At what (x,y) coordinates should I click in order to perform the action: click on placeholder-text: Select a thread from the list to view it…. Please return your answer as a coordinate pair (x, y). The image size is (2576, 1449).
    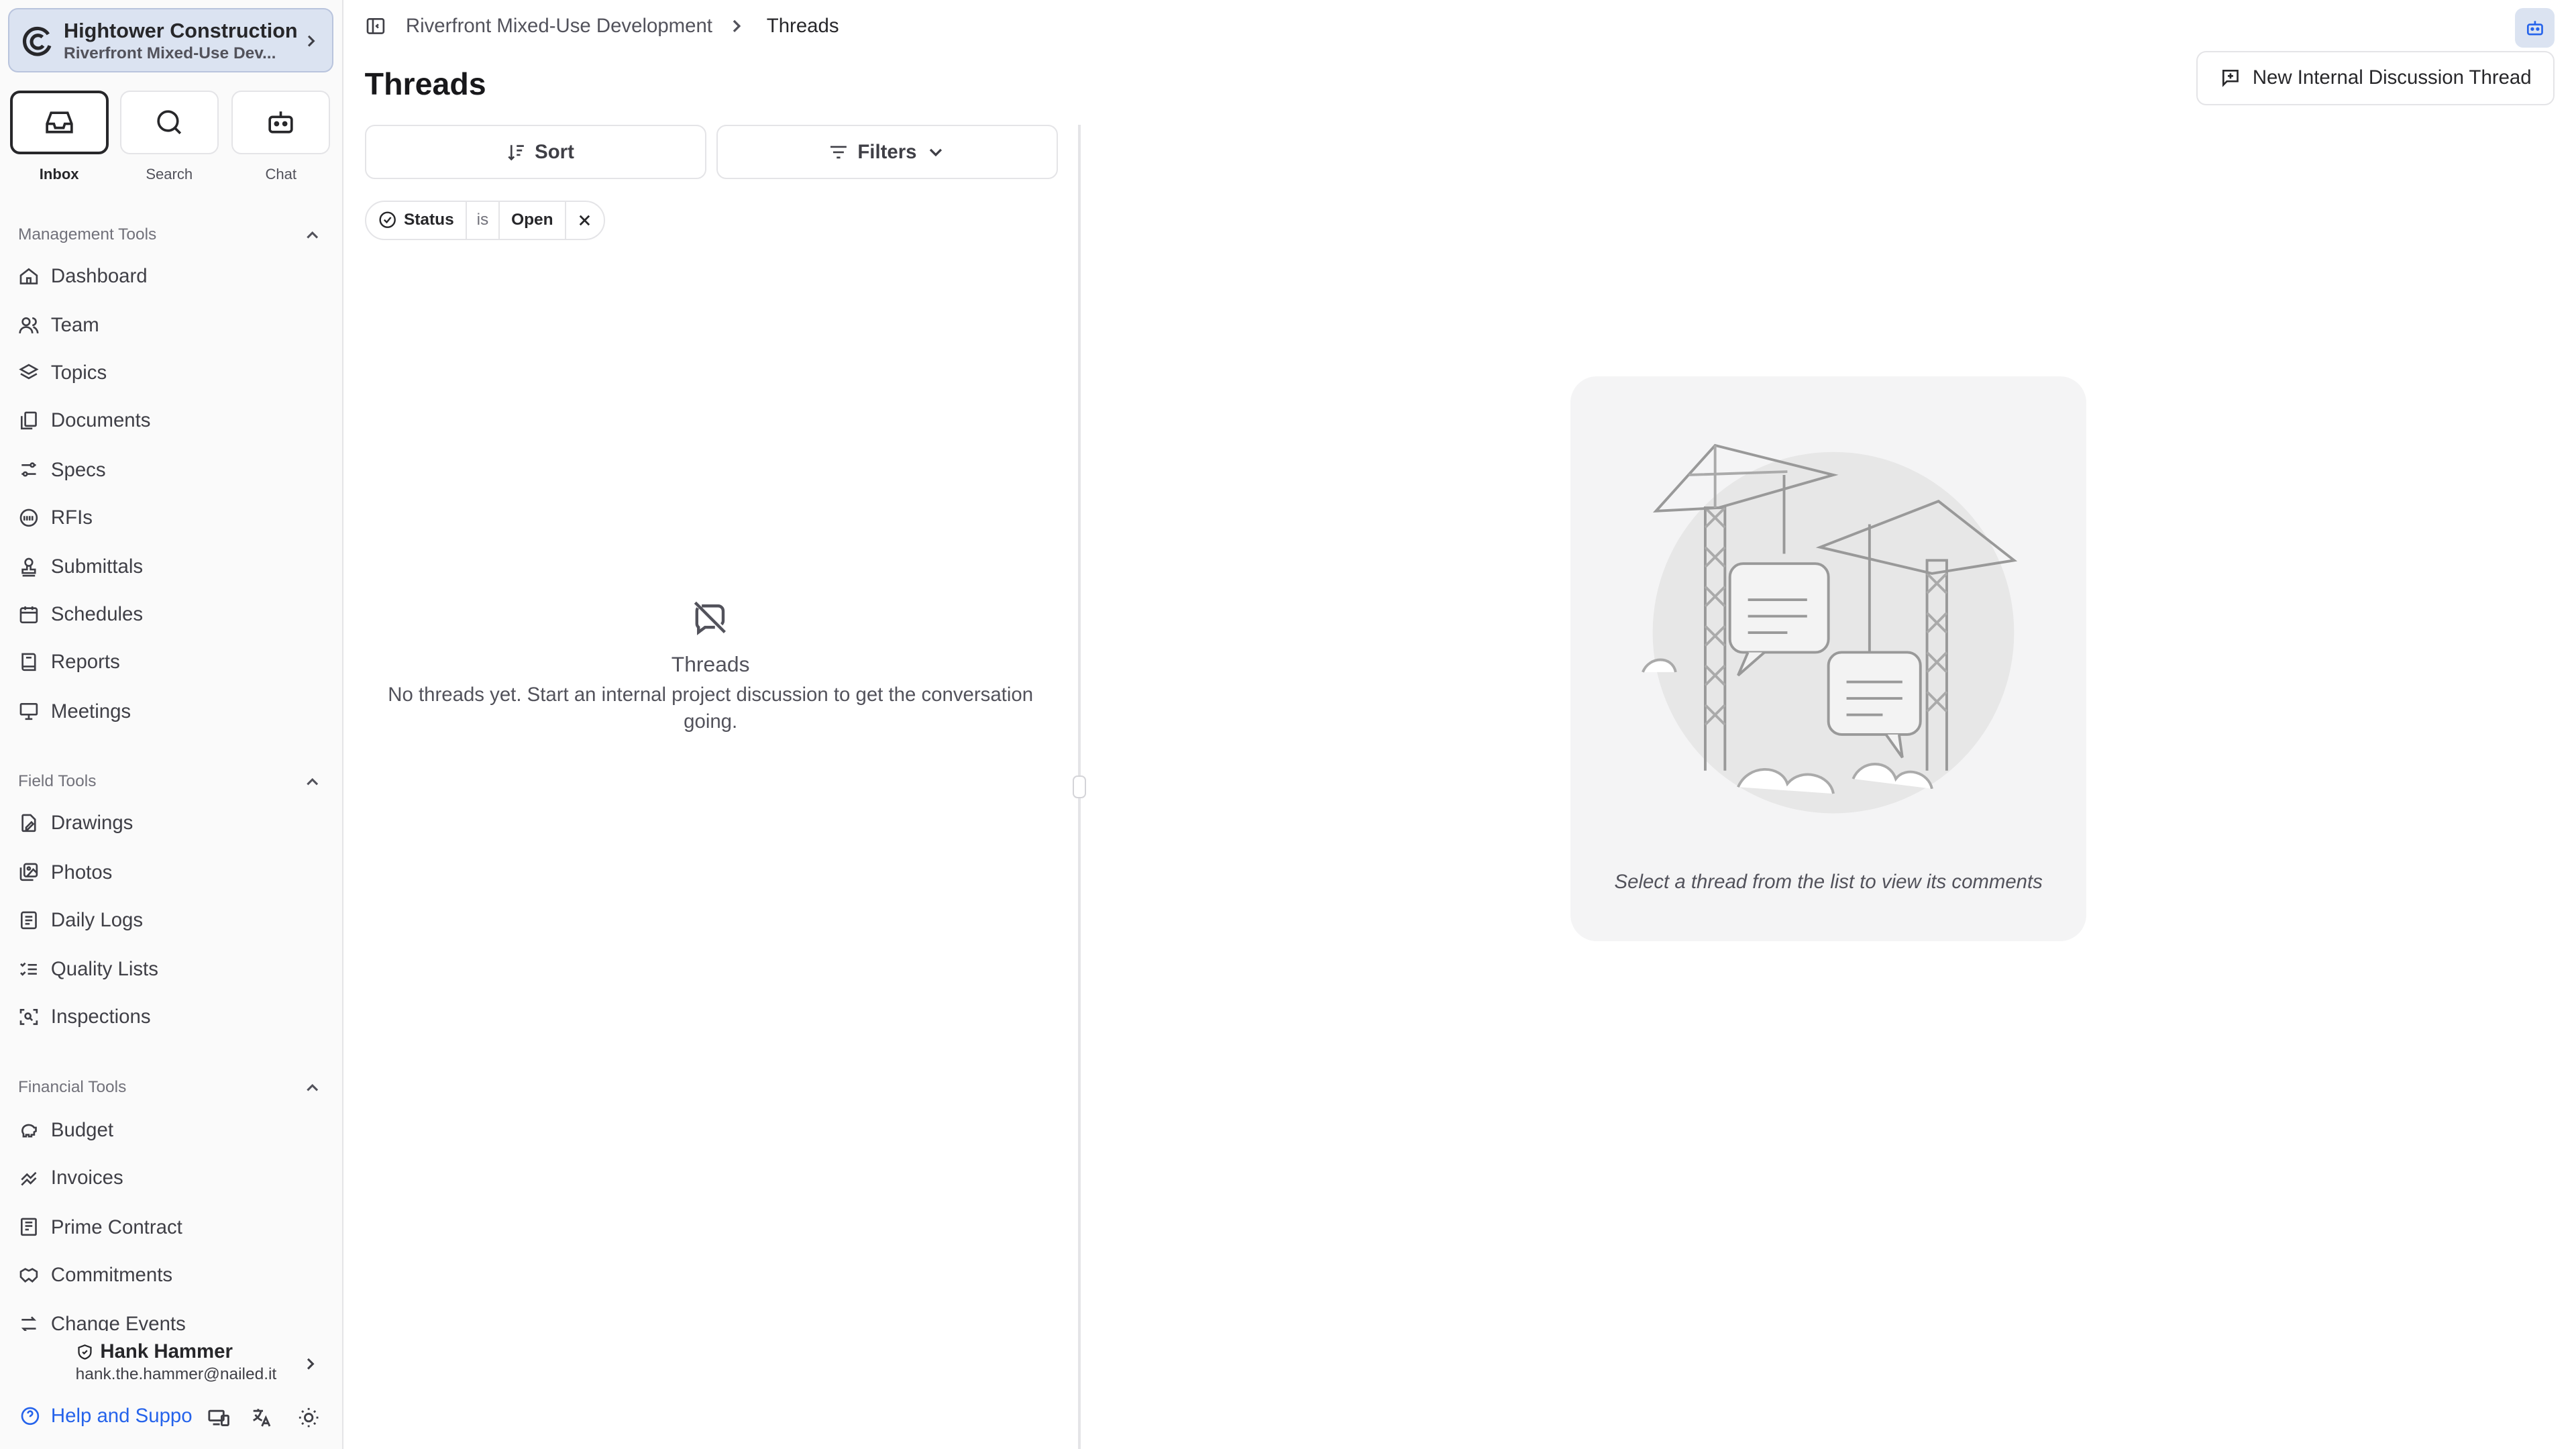
    Looking at the image, I should click on (1828, 881).